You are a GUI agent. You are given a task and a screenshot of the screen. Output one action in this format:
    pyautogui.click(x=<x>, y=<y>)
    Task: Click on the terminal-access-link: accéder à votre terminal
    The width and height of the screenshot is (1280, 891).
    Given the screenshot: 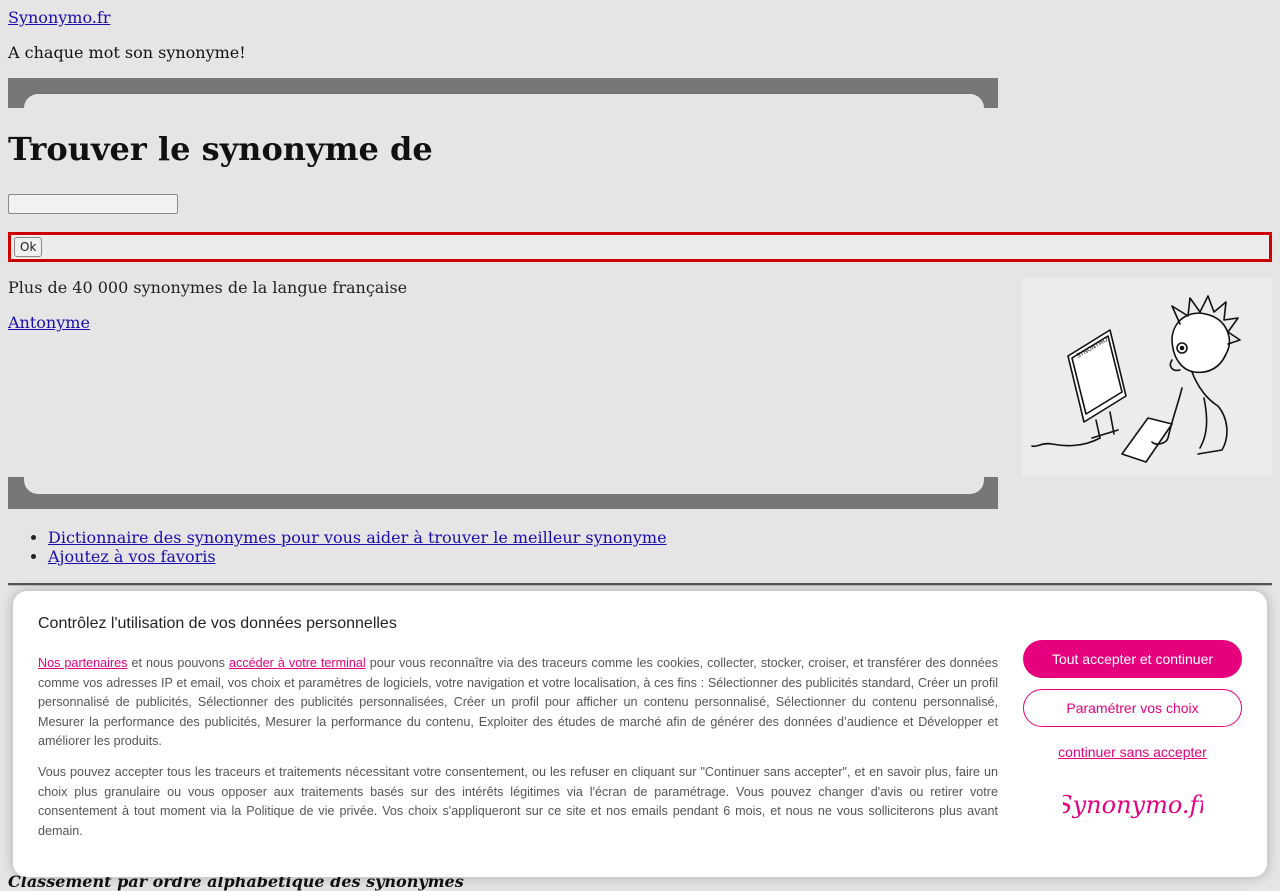 What is the action you would take?
    pyautogui.click(x=297, y=663)
    